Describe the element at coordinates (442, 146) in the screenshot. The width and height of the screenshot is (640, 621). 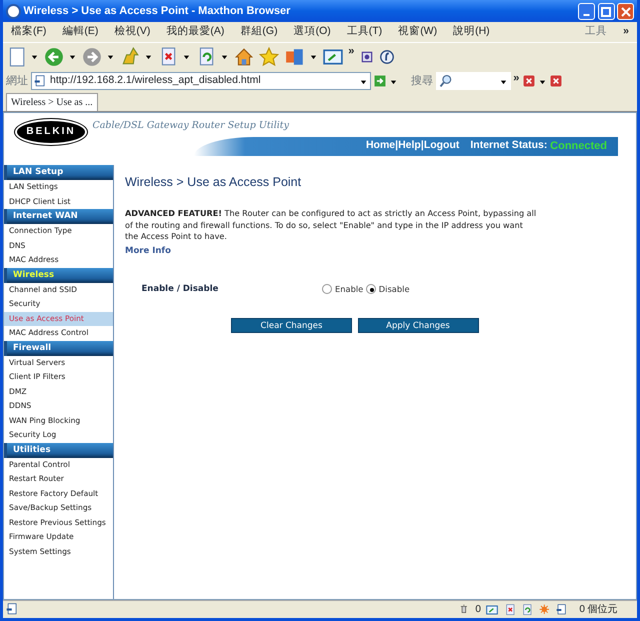
I see `header-link: Logout` at that location.